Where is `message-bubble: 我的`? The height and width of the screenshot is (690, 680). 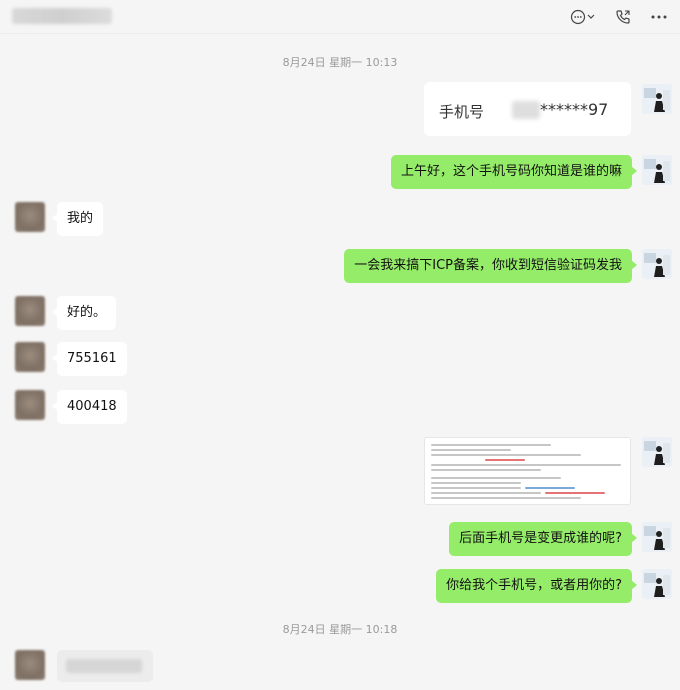 message-bubble: 我的 is located at coordinates (77, 219).